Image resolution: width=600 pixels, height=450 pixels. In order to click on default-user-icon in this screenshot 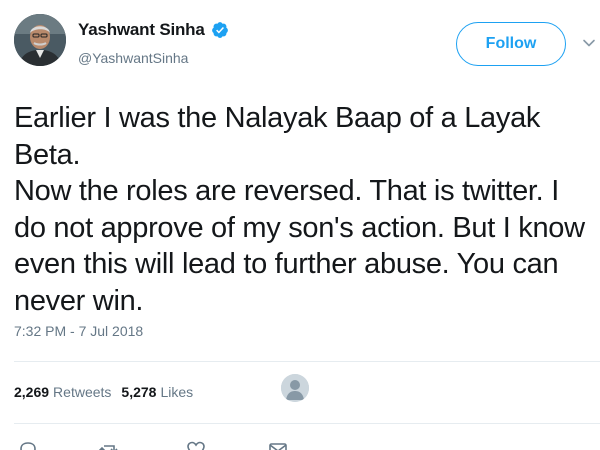, I will do `click(295, 388)`.